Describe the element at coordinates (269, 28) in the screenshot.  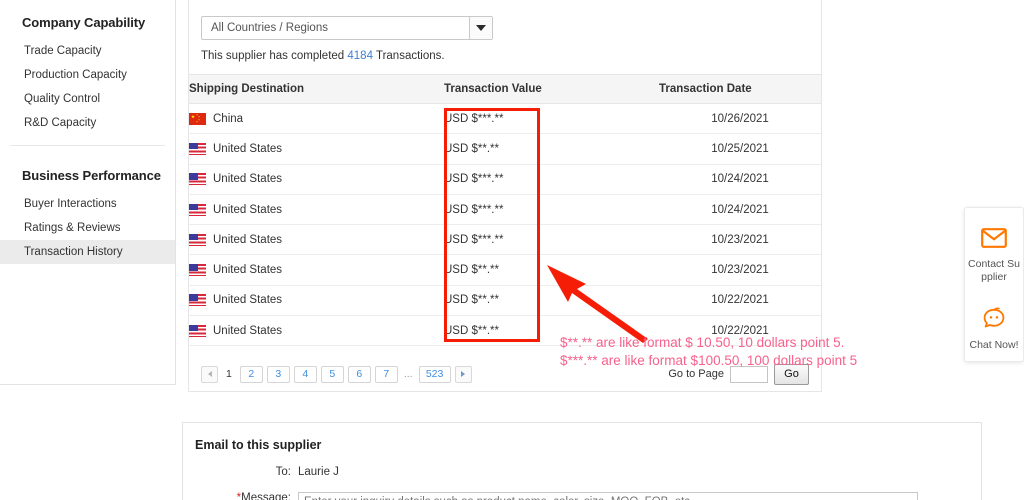
I see `country-region-select-value: All Countries / Regions` at that location.